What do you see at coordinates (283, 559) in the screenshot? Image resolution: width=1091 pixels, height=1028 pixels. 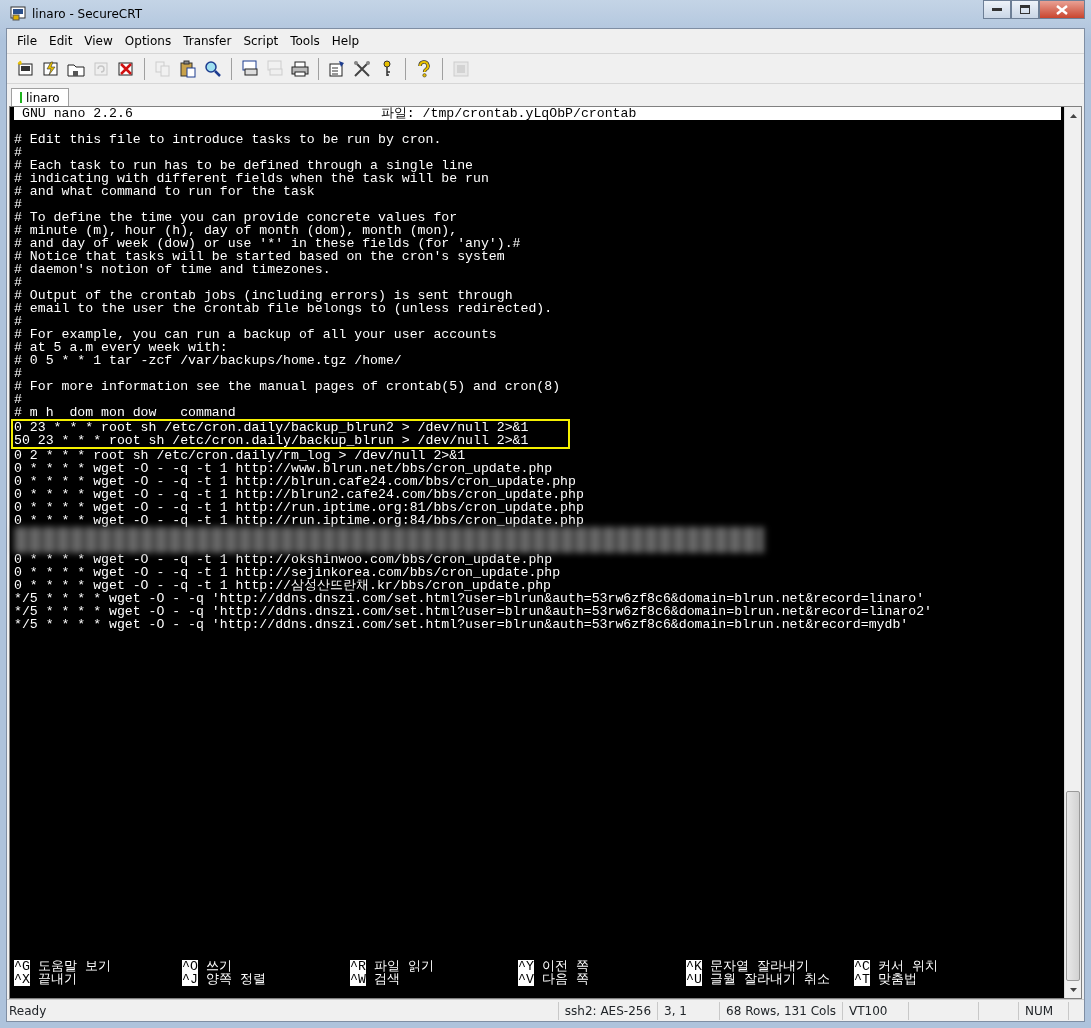 I see `terminal-line: 0 * * * * wget -O - -q -t 1 http://okshinwoo.com/bbs/cron_update.php` at bounding box center [283, 559].